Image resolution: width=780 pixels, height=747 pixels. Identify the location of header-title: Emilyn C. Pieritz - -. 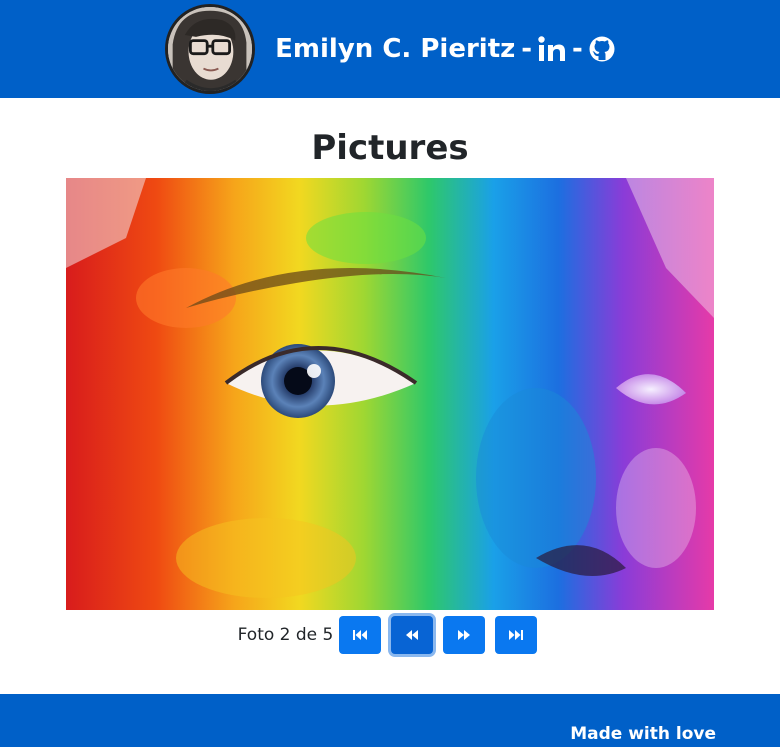
(445, 49).